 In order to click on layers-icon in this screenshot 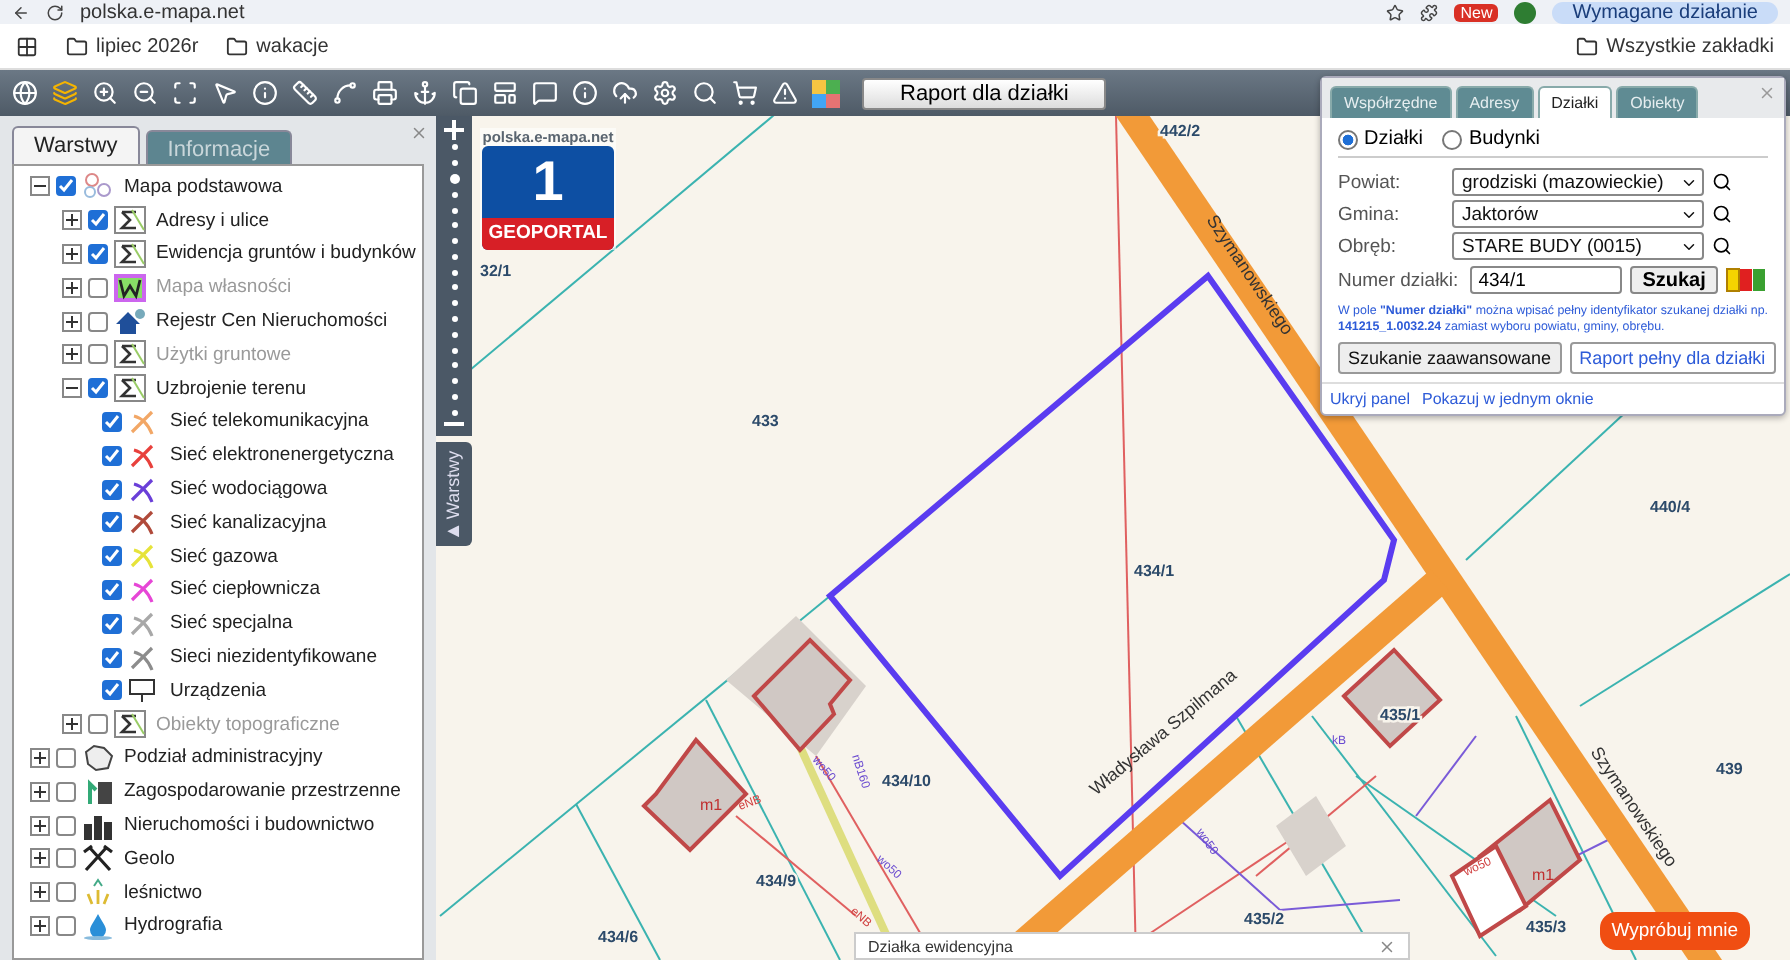, I will do `click(65, 93)`.